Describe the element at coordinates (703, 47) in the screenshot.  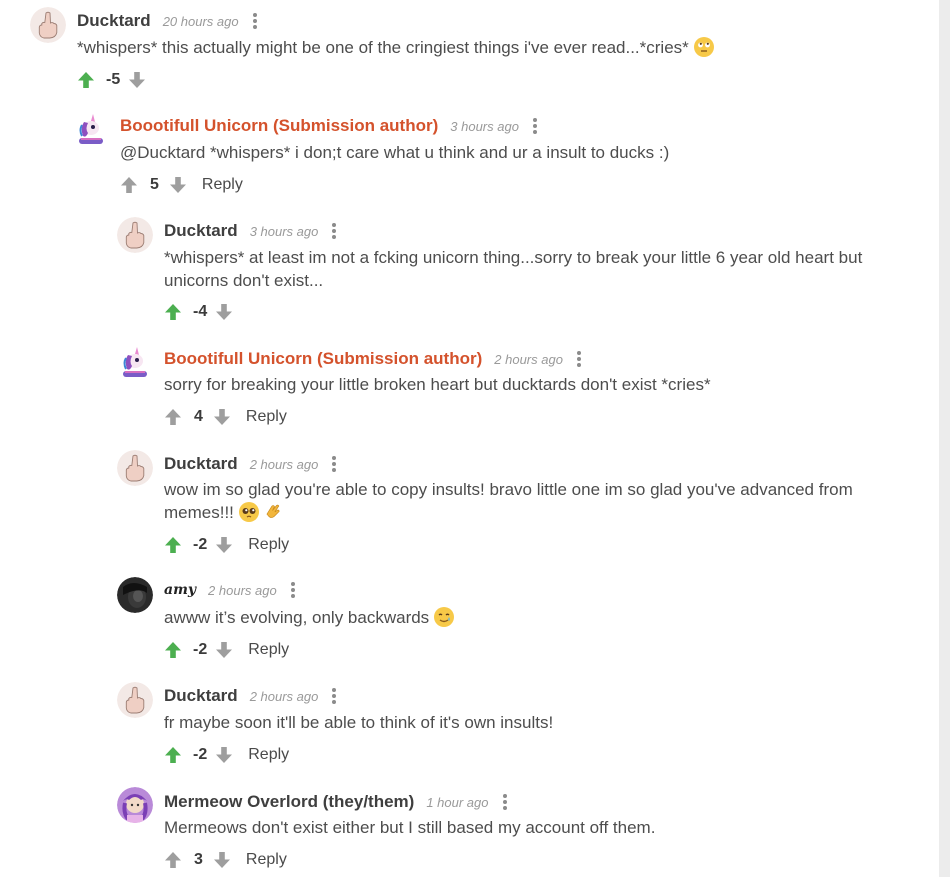
I see `face-with-rolling-eyes-icon` at that location.